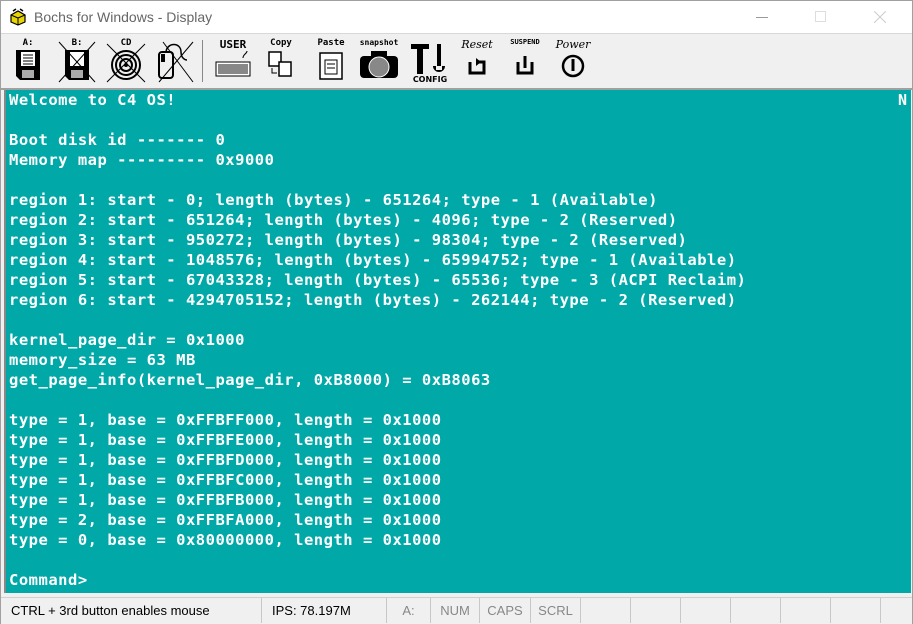 Image resolution: width=913 pixels, height=624 pixels. Describe the element at coordinates (281, 61) in the screenshot. I see `copy-button: Copy` at that location.